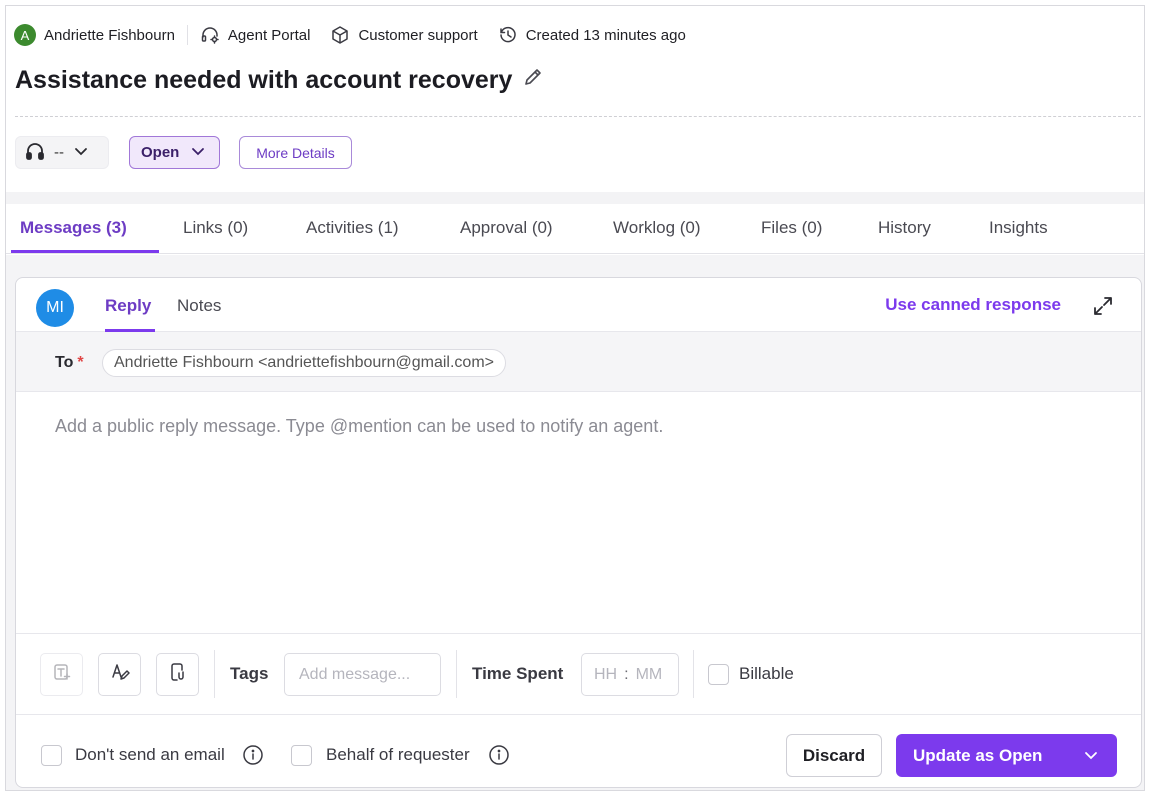  Describe the element at coordinates (128, 306) in the screenshot. I see `tab-reply: Reply` at that location.